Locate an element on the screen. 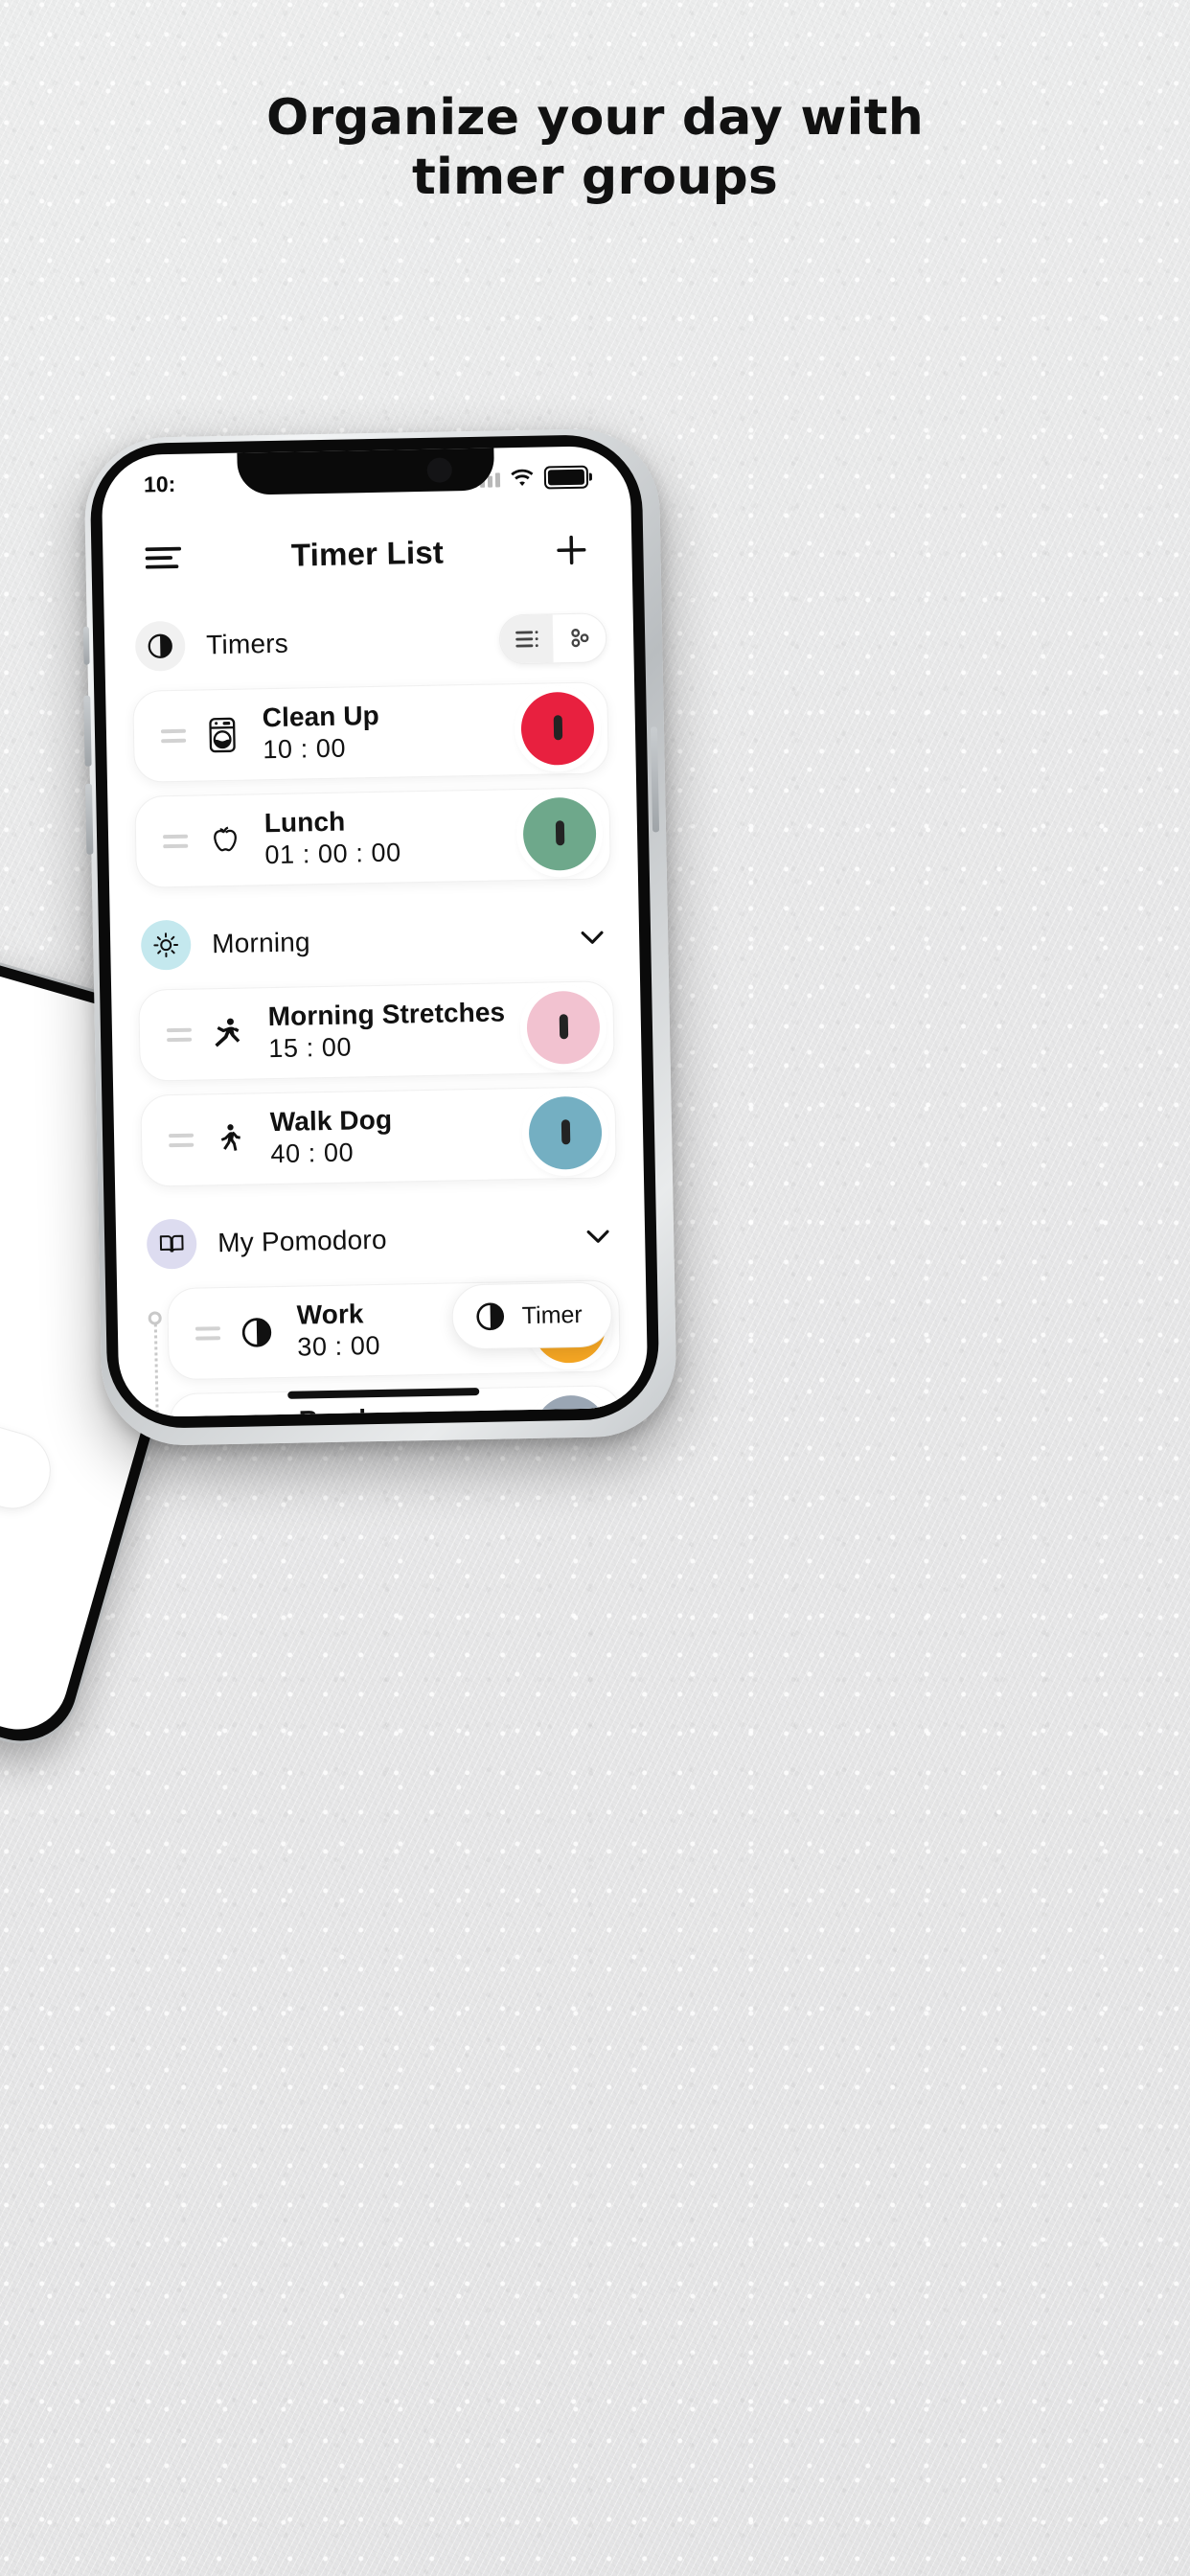 The height and width of the screenshot is (2576, 1190). view-mode-segmented-control is located at coordinates (553, 638).